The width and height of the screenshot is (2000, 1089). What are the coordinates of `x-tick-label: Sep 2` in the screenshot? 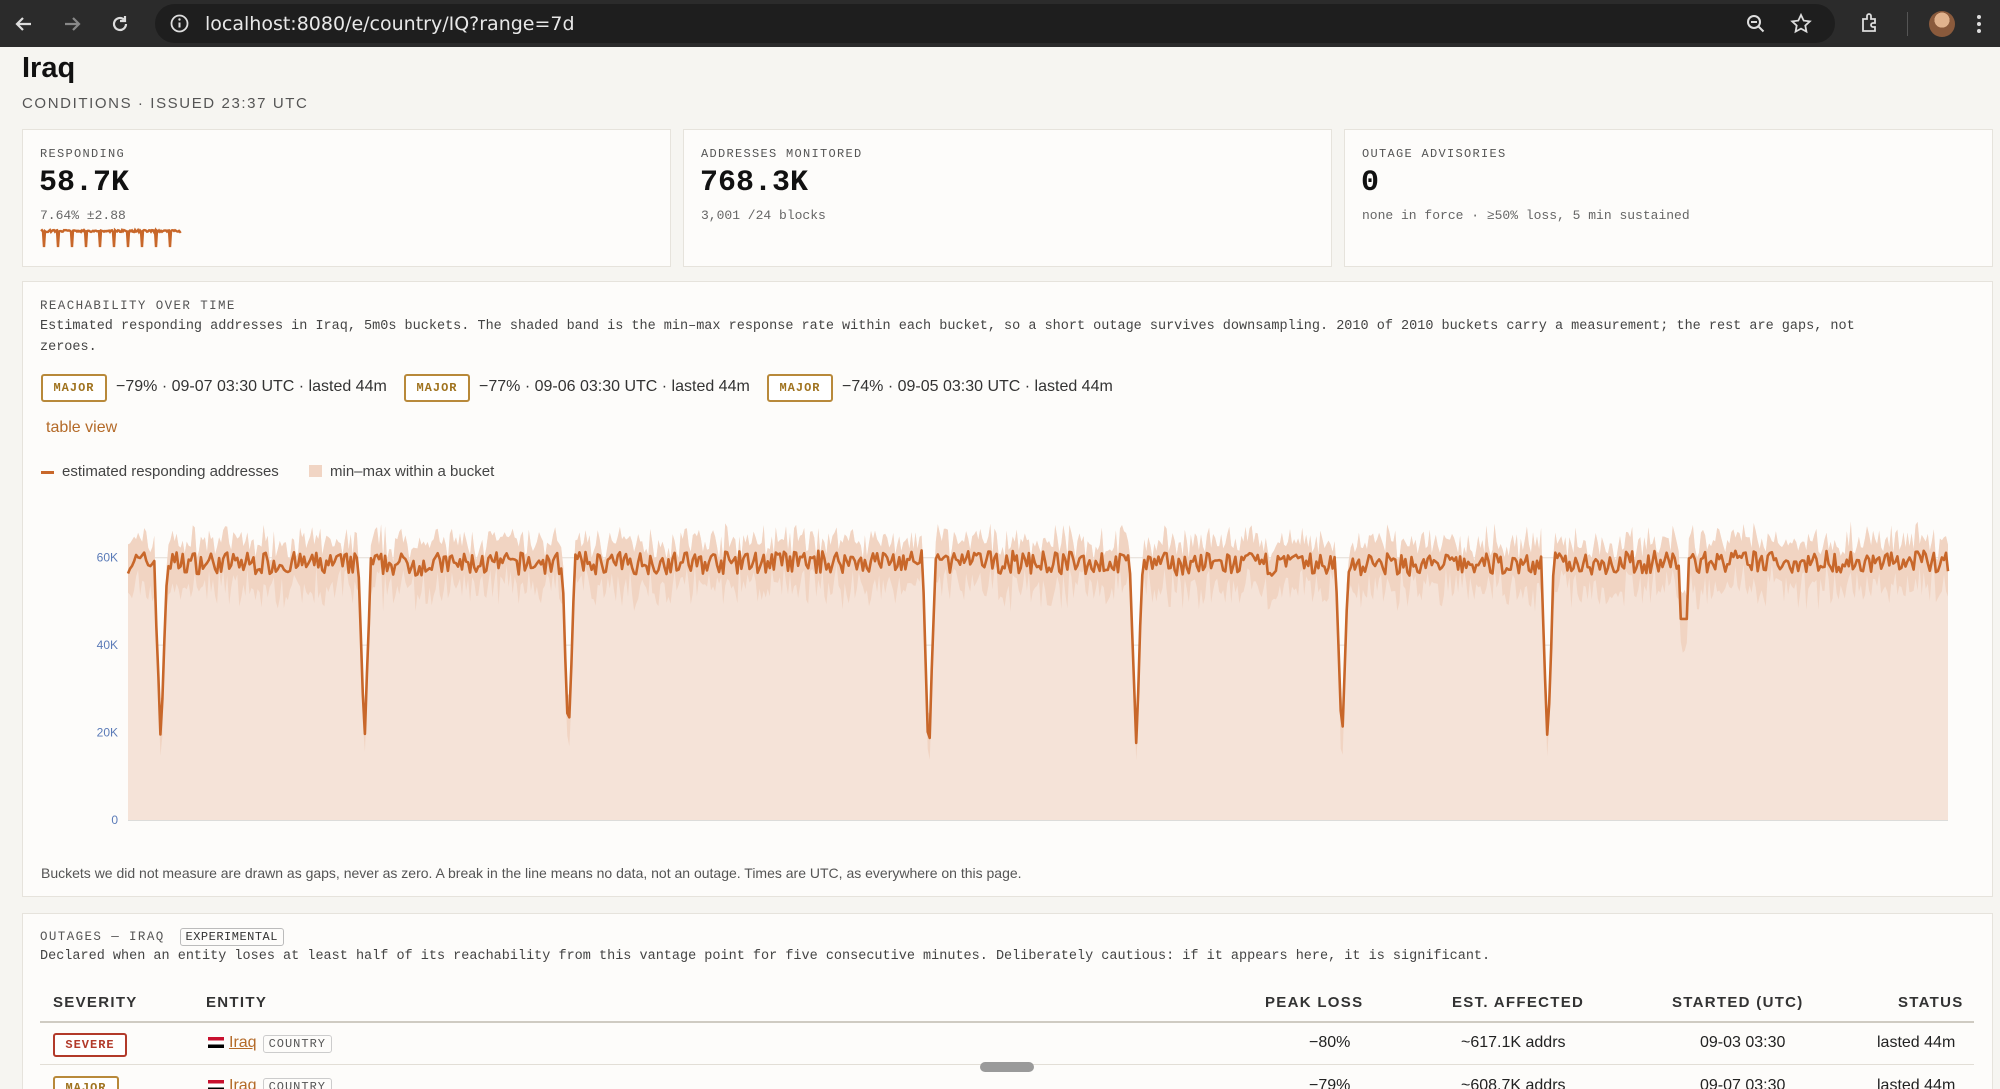 It's located at (493, 831).